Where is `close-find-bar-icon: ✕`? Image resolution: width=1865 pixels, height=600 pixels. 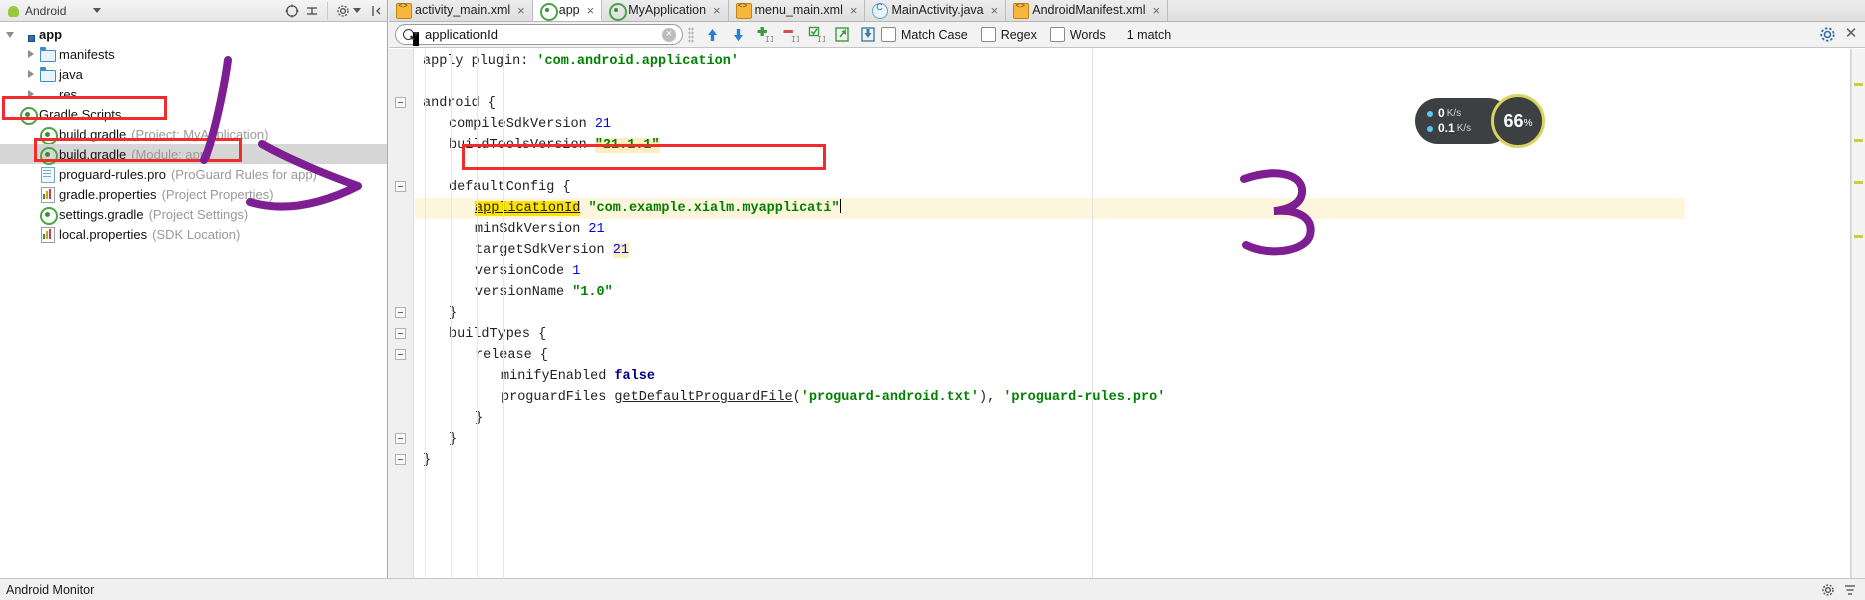
close-find-bar-icon: ✕ is located at coordinates (1851, 34).